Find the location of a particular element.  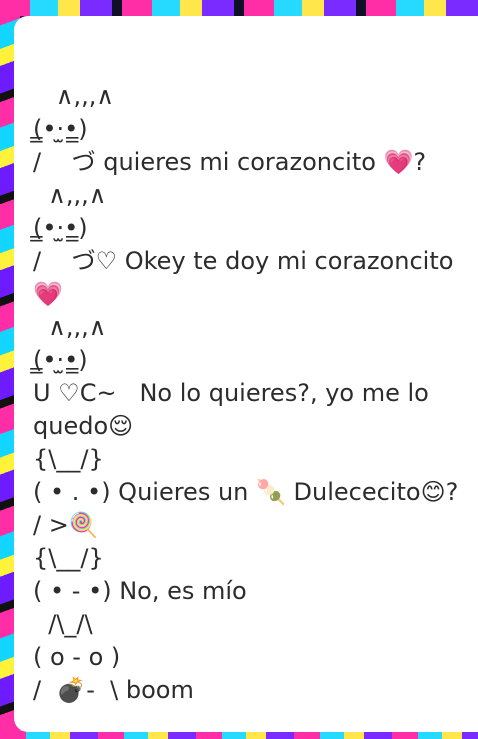

post-text-line: ( • - •) No, es mío is located at coordinates (140, 591).